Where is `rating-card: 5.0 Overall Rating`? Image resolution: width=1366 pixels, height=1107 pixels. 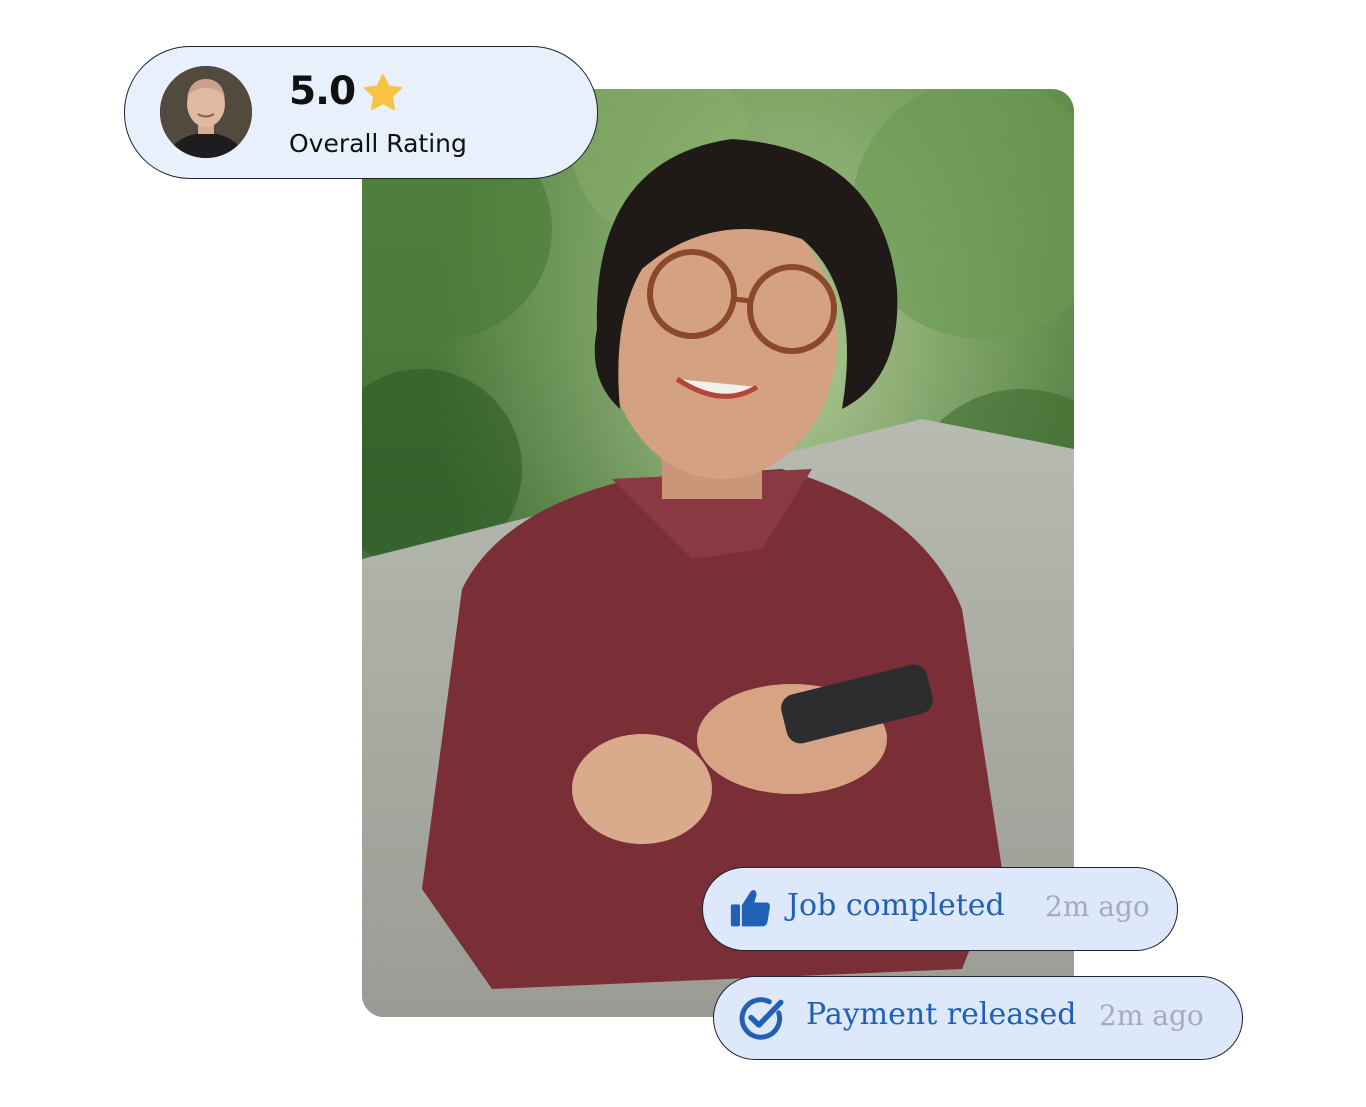 rating-card: 5.0 Overall Rating is located at coordinates (361, 112).